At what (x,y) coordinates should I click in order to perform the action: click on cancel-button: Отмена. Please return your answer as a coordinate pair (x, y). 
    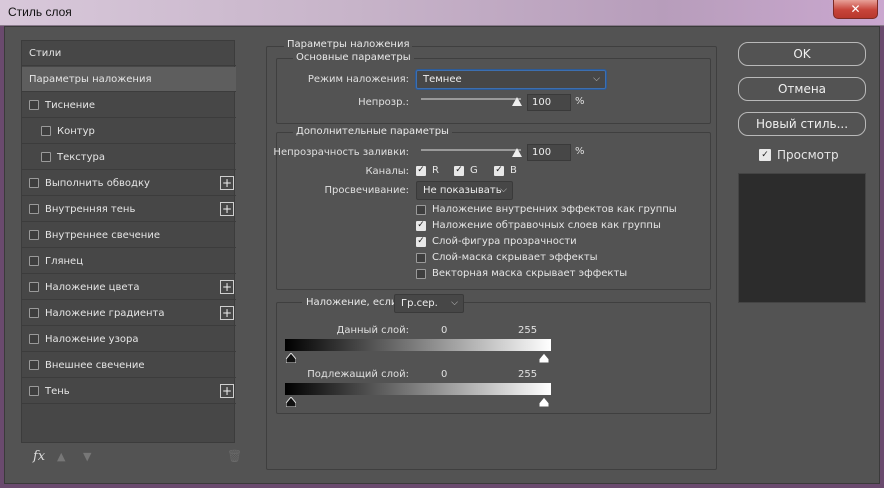
    Looking at the image, I should click on (802, 89).